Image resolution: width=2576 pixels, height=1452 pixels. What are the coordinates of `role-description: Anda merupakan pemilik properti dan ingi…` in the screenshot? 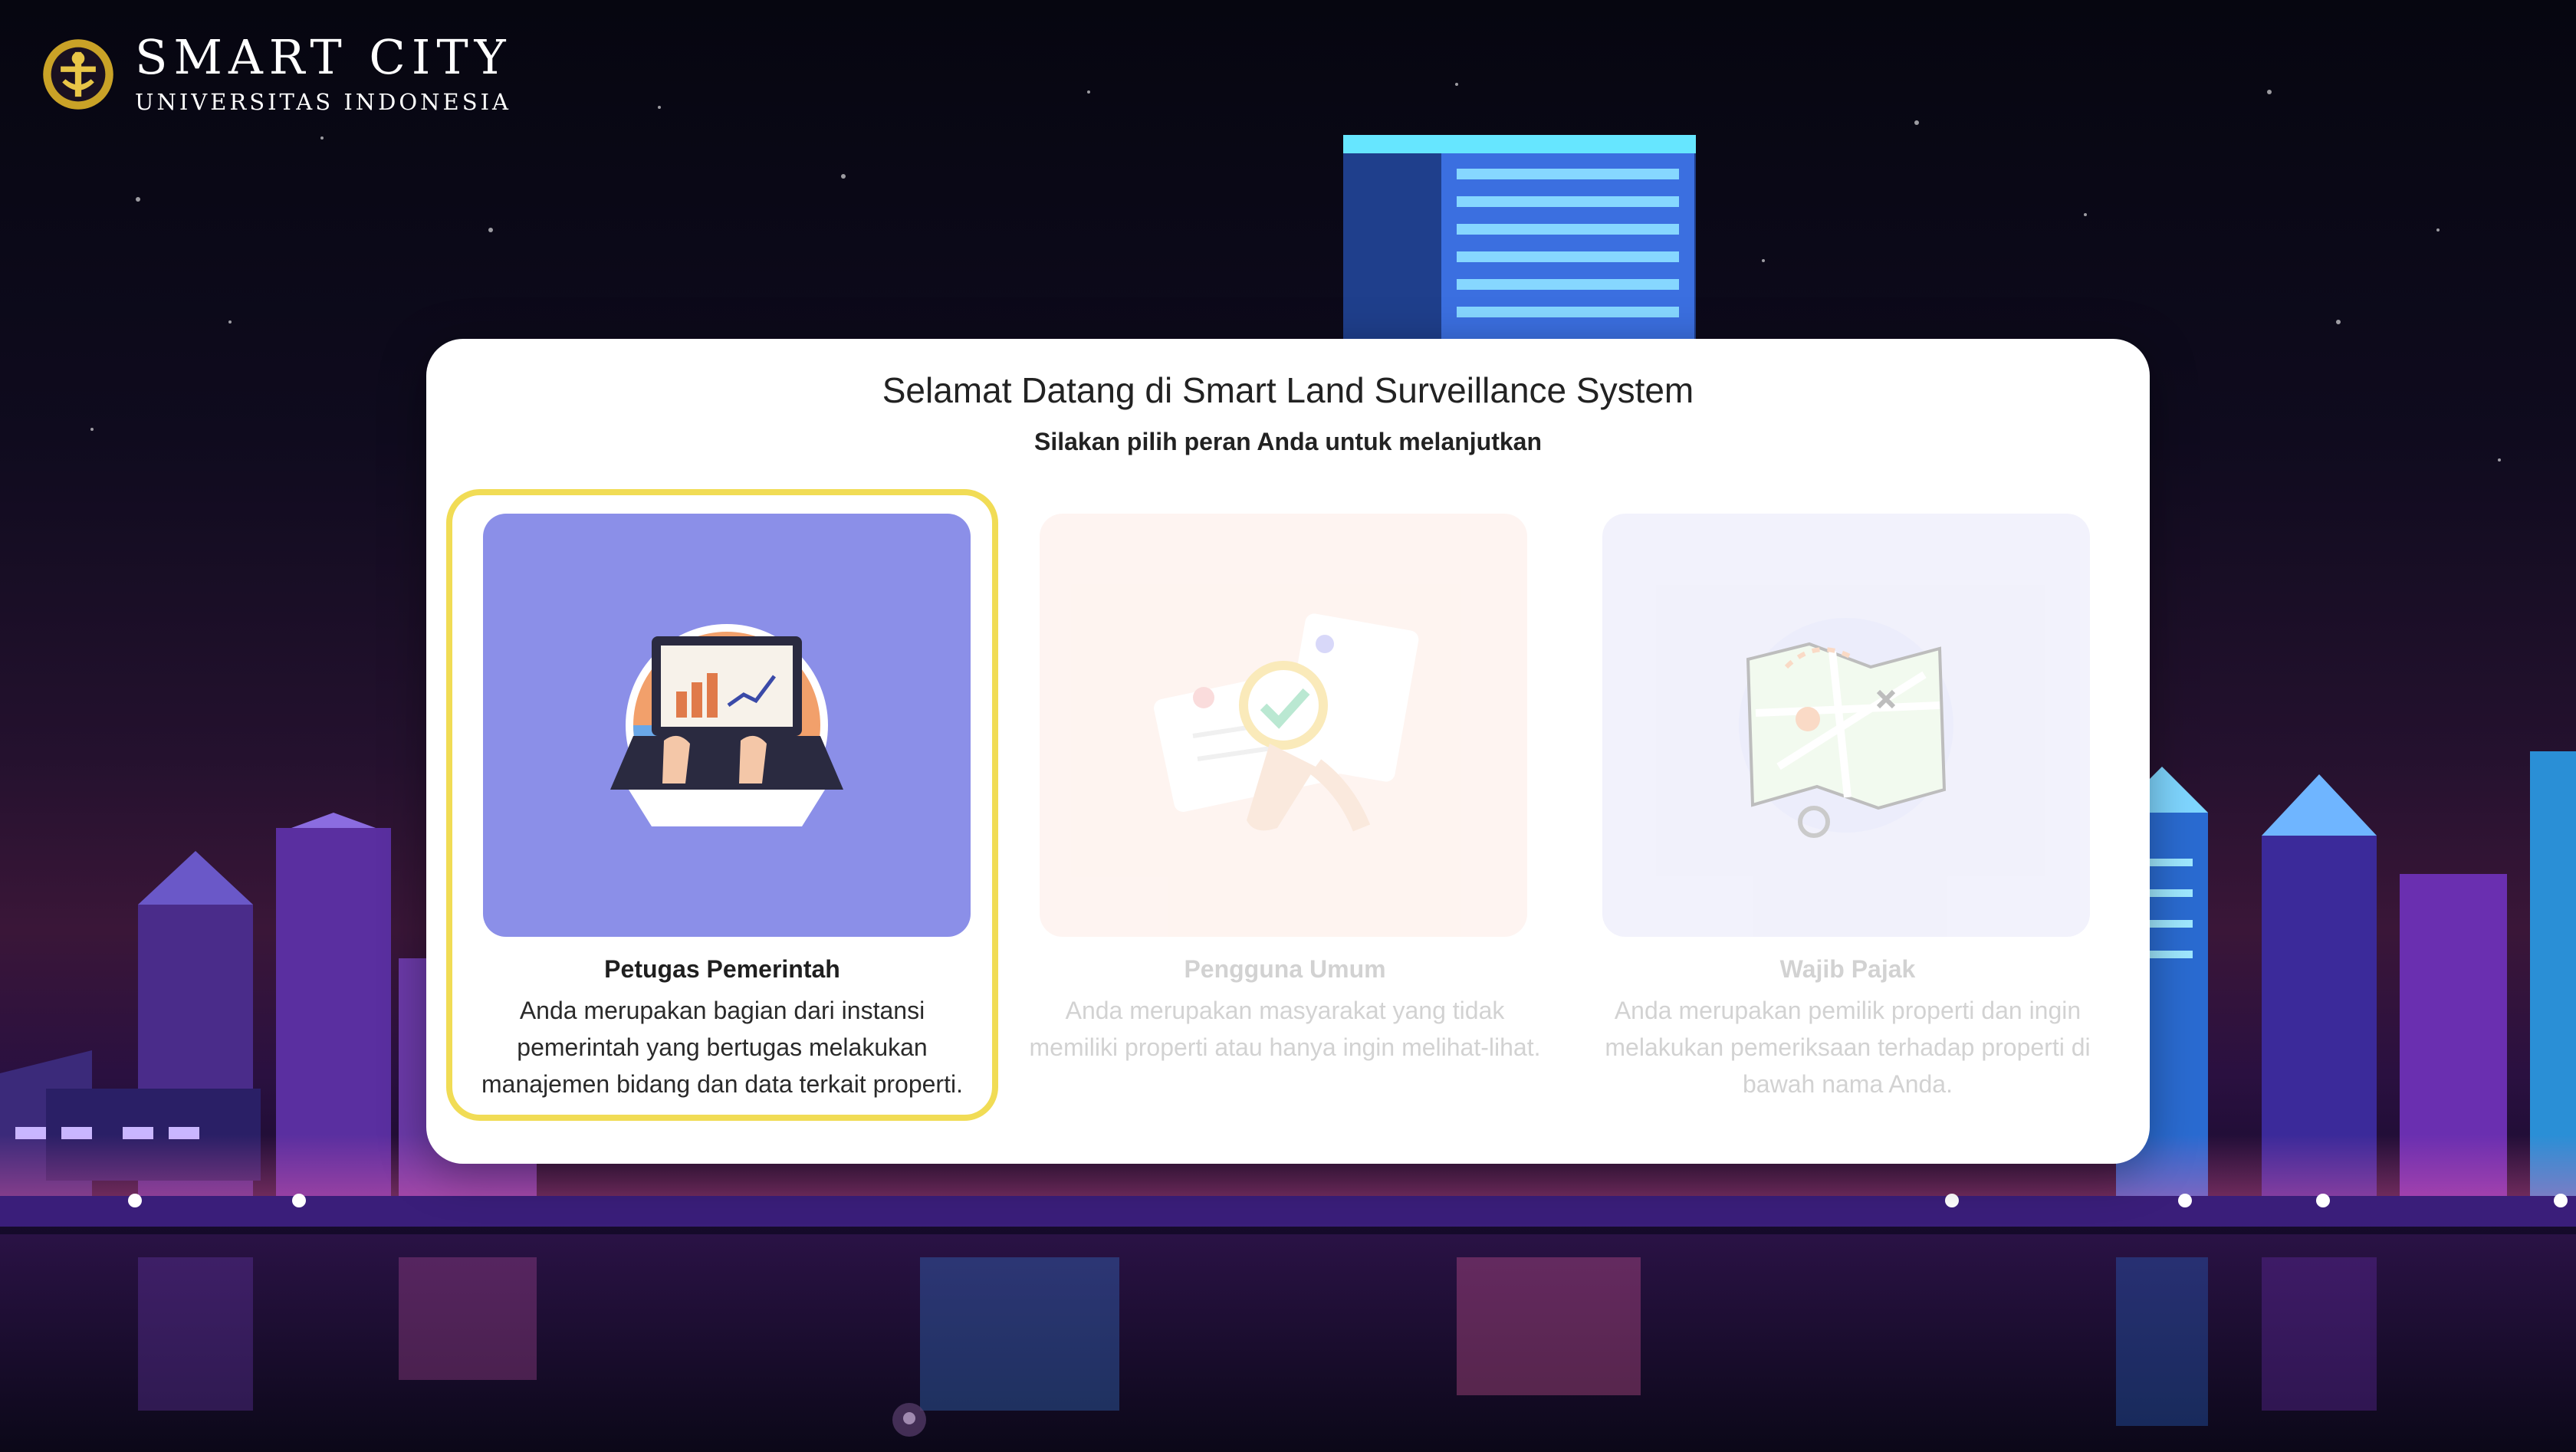 It's located at (1848, 1047).